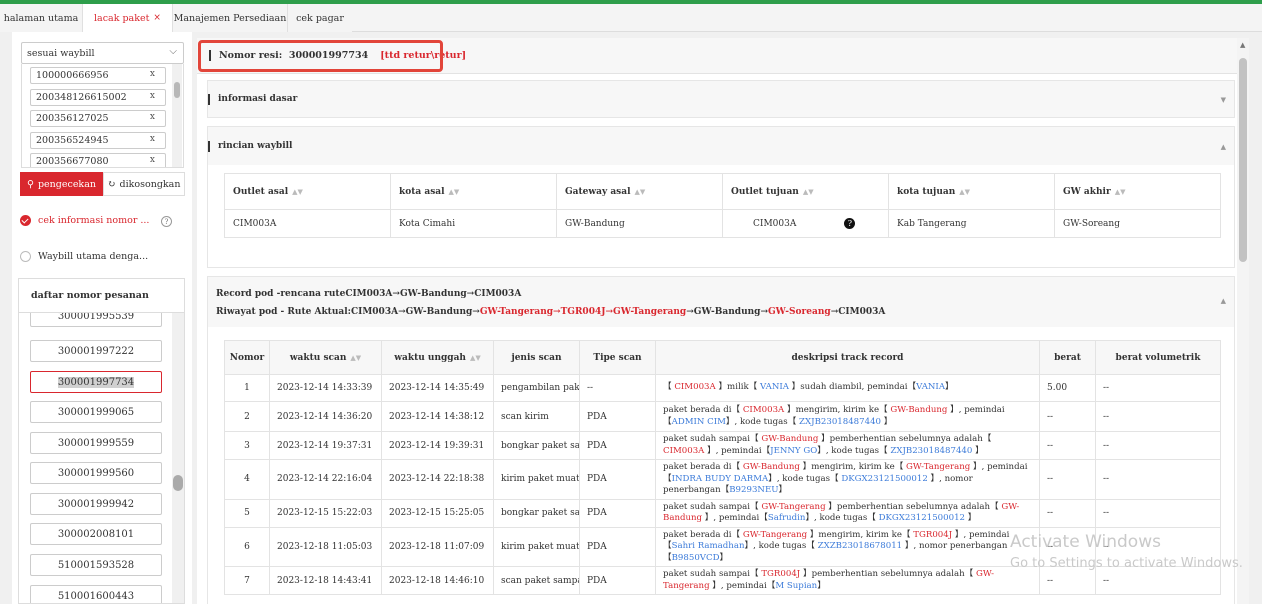 The height and width of the screenshot is (604, 1262). Describe the element at coordinates (318, 357) in the screenshot. I see `header-text: waktu scan` at that location.